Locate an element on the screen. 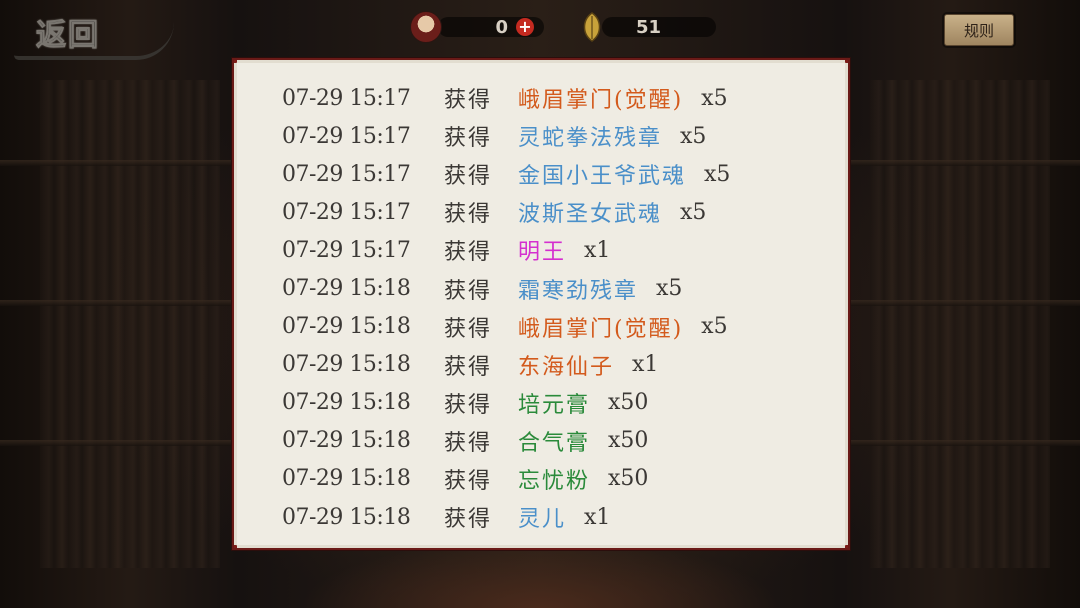 The image size is (1080, 608). log-row: 07-29 15:18 获得 合气膏 x50 is located at coordinates (565, 441).